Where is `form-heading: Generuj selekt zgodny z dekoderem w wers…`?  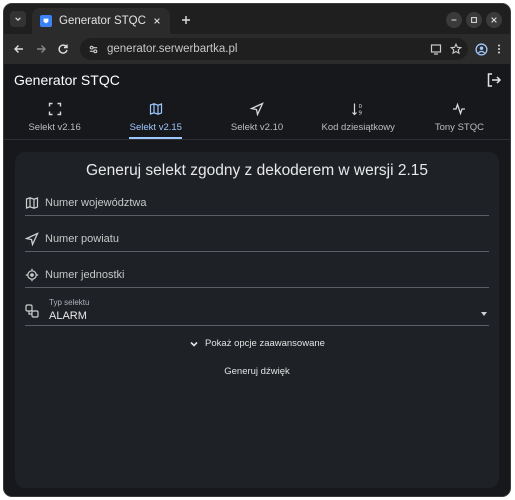 form-heading: Generuj selekt zgodny z dekoderem w wers… is located at coordinates (257, 170).